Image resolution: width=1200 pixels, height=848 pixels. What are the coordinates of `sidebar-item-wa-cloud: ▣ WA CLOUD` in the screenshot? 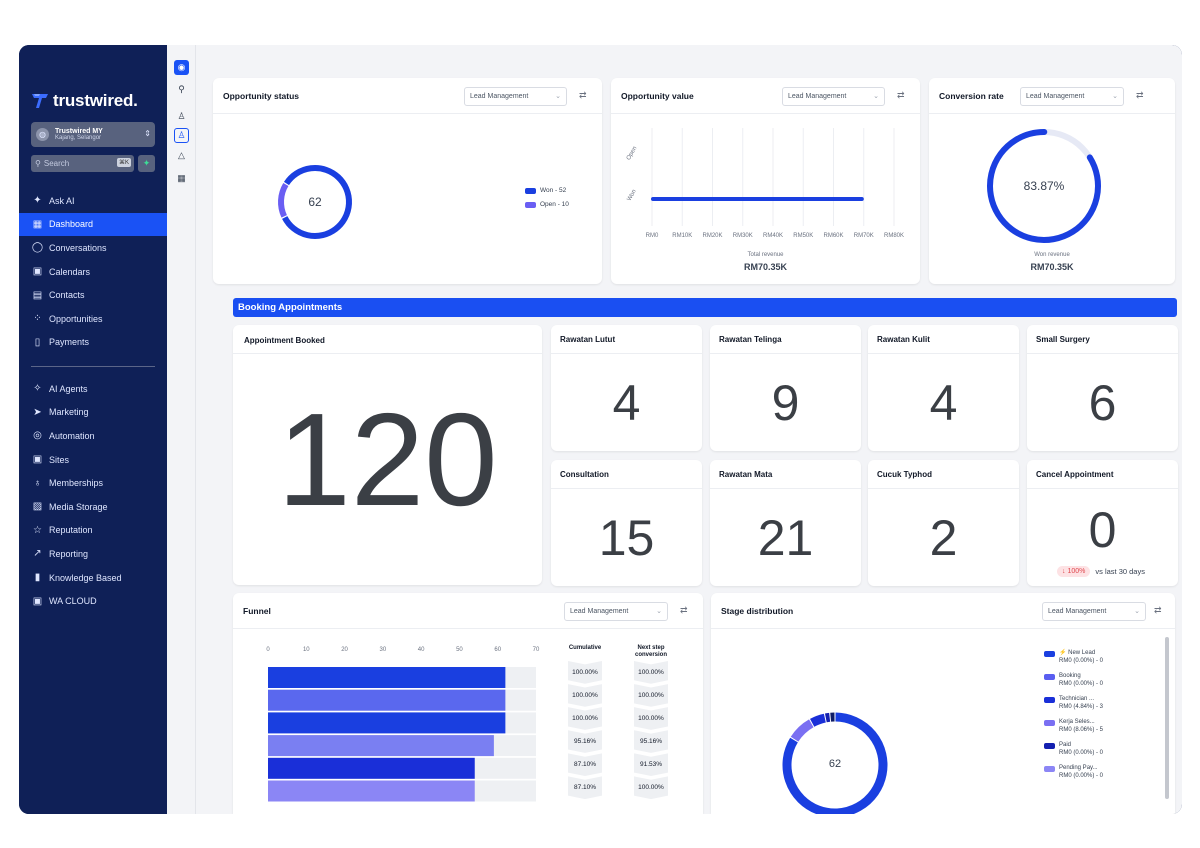 It's located at (93, 601).